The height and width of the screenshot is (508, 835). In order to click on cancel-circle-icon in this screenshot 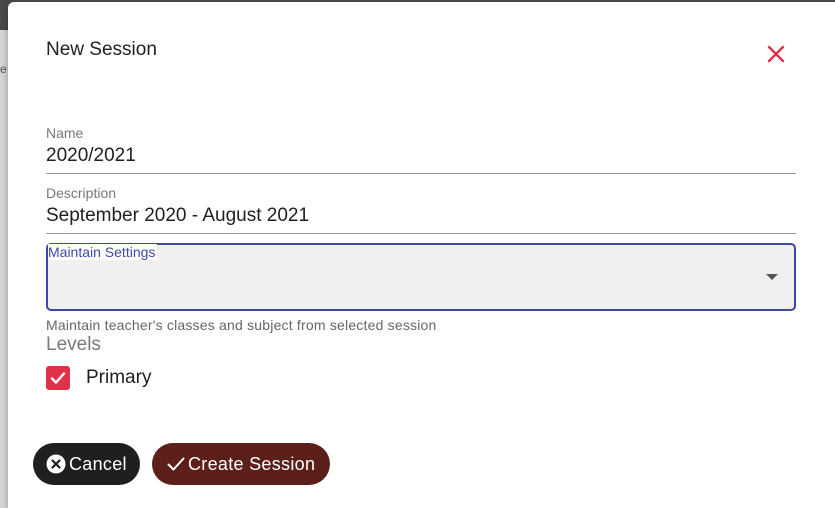, I will do `click(56, 464)`.